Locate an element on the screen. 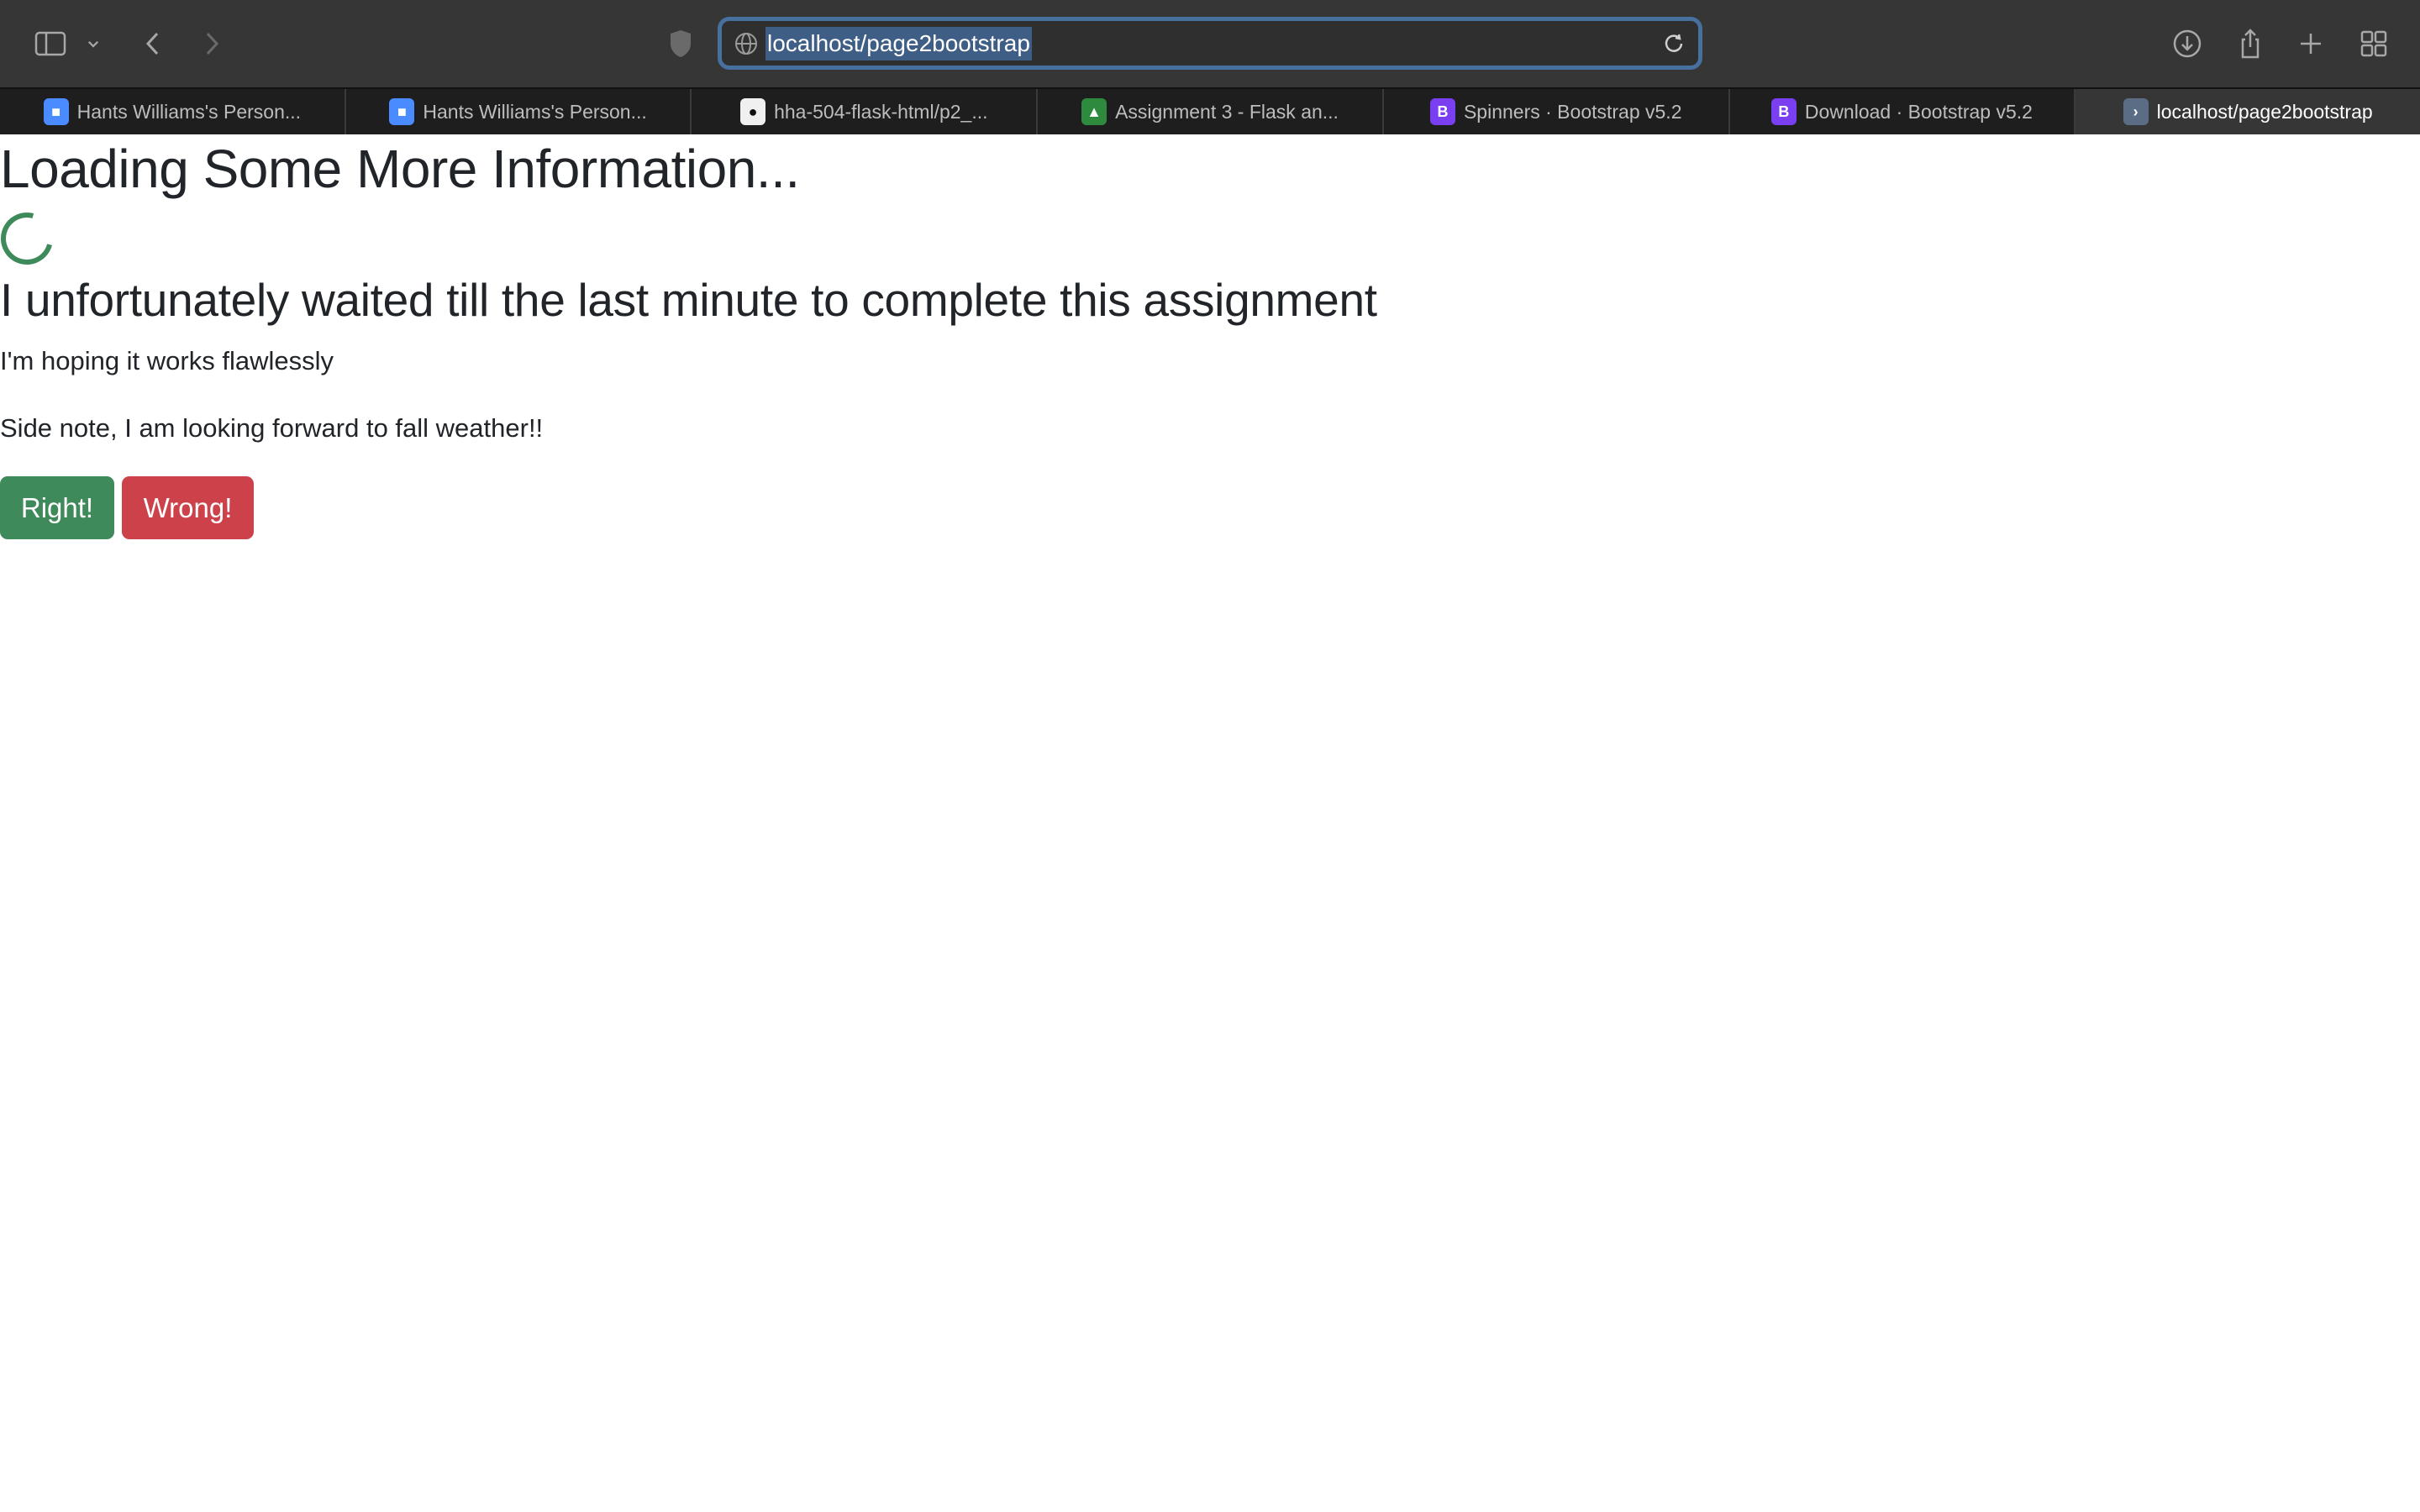 Image resolution: width=2420 pixels, height=1512 pixels. globe-icon is located at coordinates (746, 43).